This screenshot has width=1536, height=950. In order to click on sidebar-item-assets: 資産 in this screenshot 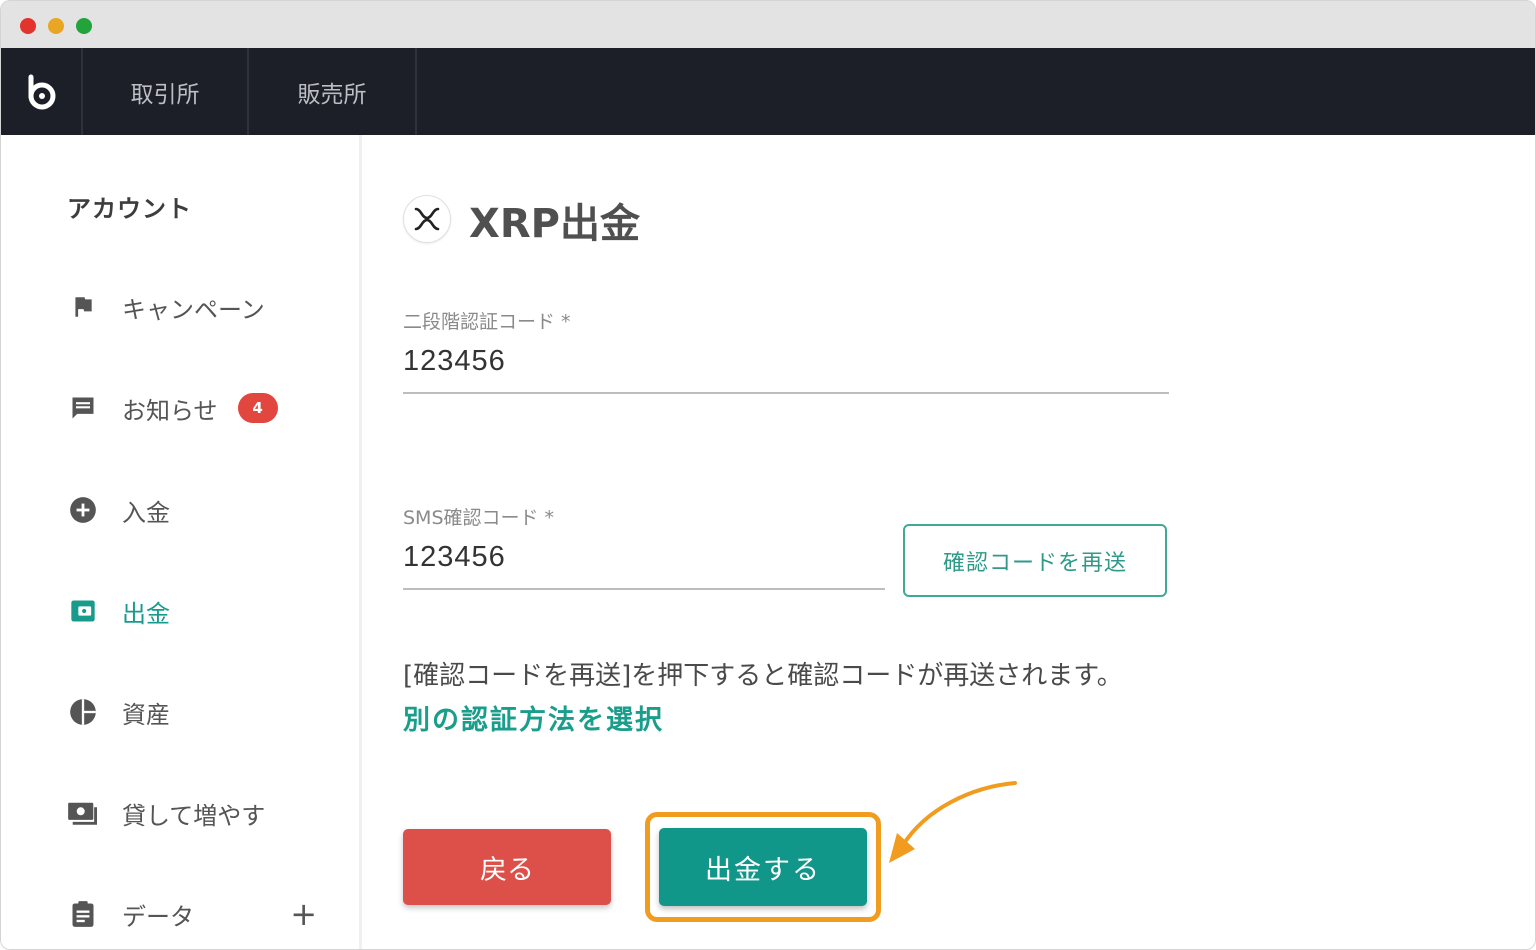, I will do `click(202, 712)`.